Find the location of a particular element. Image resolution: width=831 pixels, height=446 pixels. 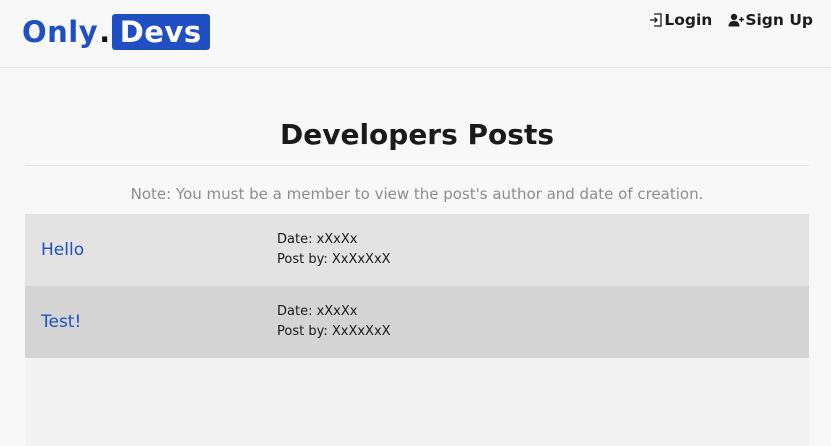

page-title: Developers Posts is located at coordinates (417, 134).